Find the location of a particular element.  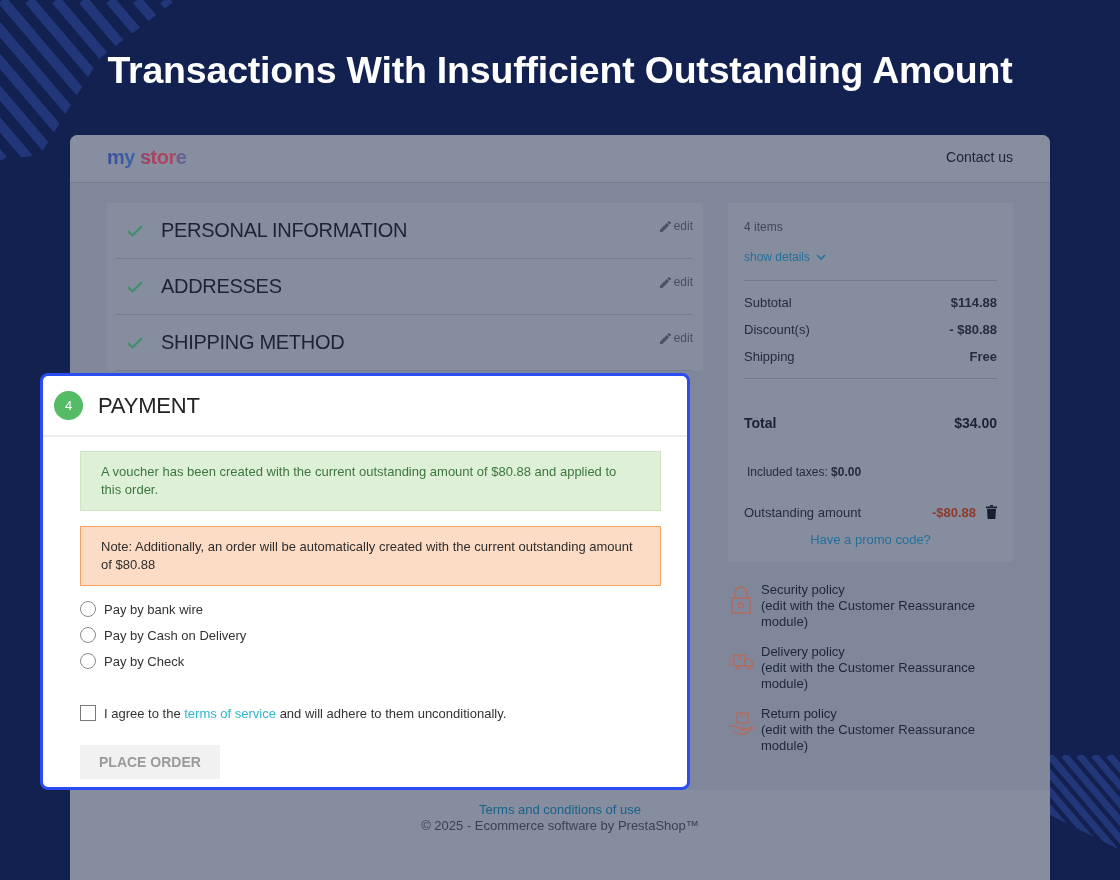

contact-link: Contact us is located at coordinates (979, 156).